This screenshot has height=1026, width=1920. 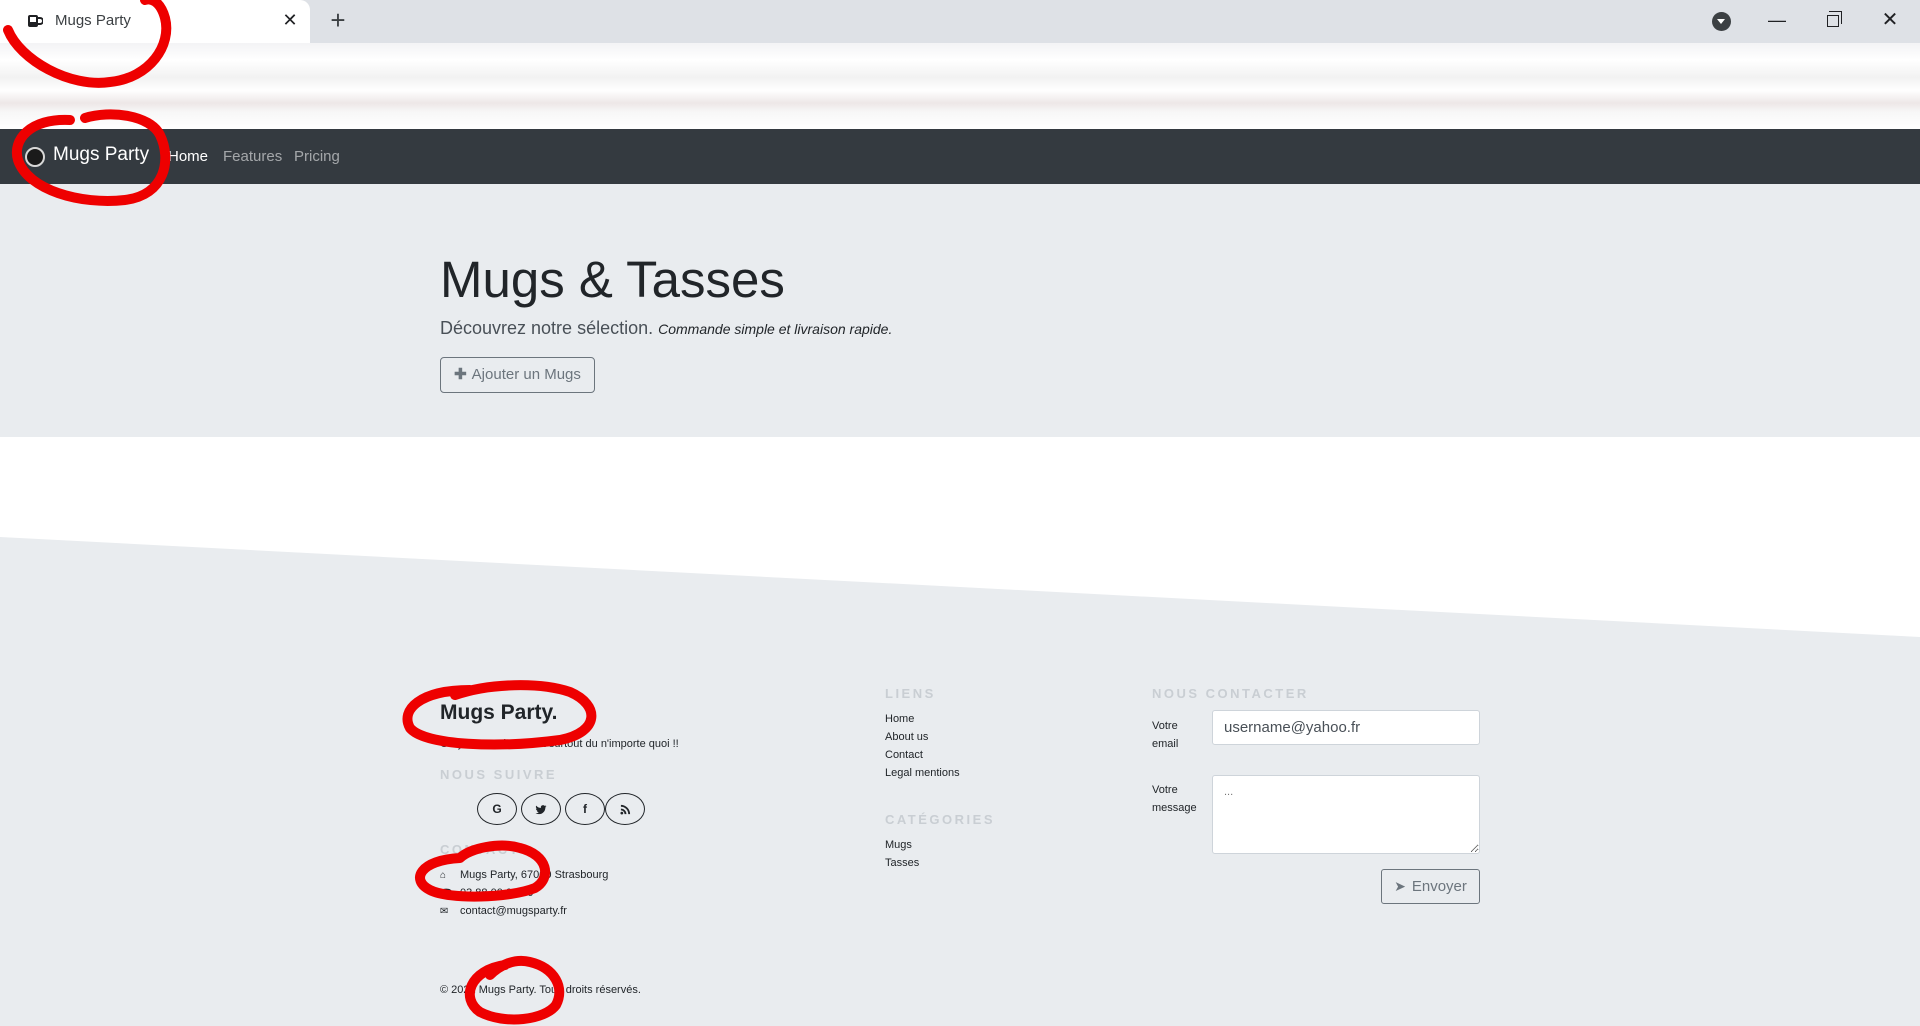 What do you see at coordinates (460, 374) in the screenshot?
I see `plus-icon: ✚` at bounding box center [460, 374].